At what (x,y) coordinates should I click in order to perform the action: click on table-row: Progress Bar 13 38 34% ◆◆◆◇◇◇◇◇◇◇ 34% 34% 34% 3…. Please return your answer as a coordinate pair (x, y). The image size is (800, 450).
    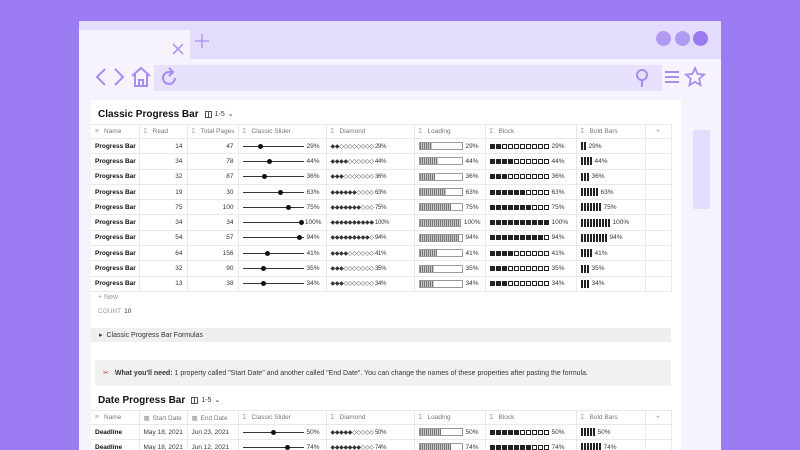
    Looking at the image, I should click on (381, 283).